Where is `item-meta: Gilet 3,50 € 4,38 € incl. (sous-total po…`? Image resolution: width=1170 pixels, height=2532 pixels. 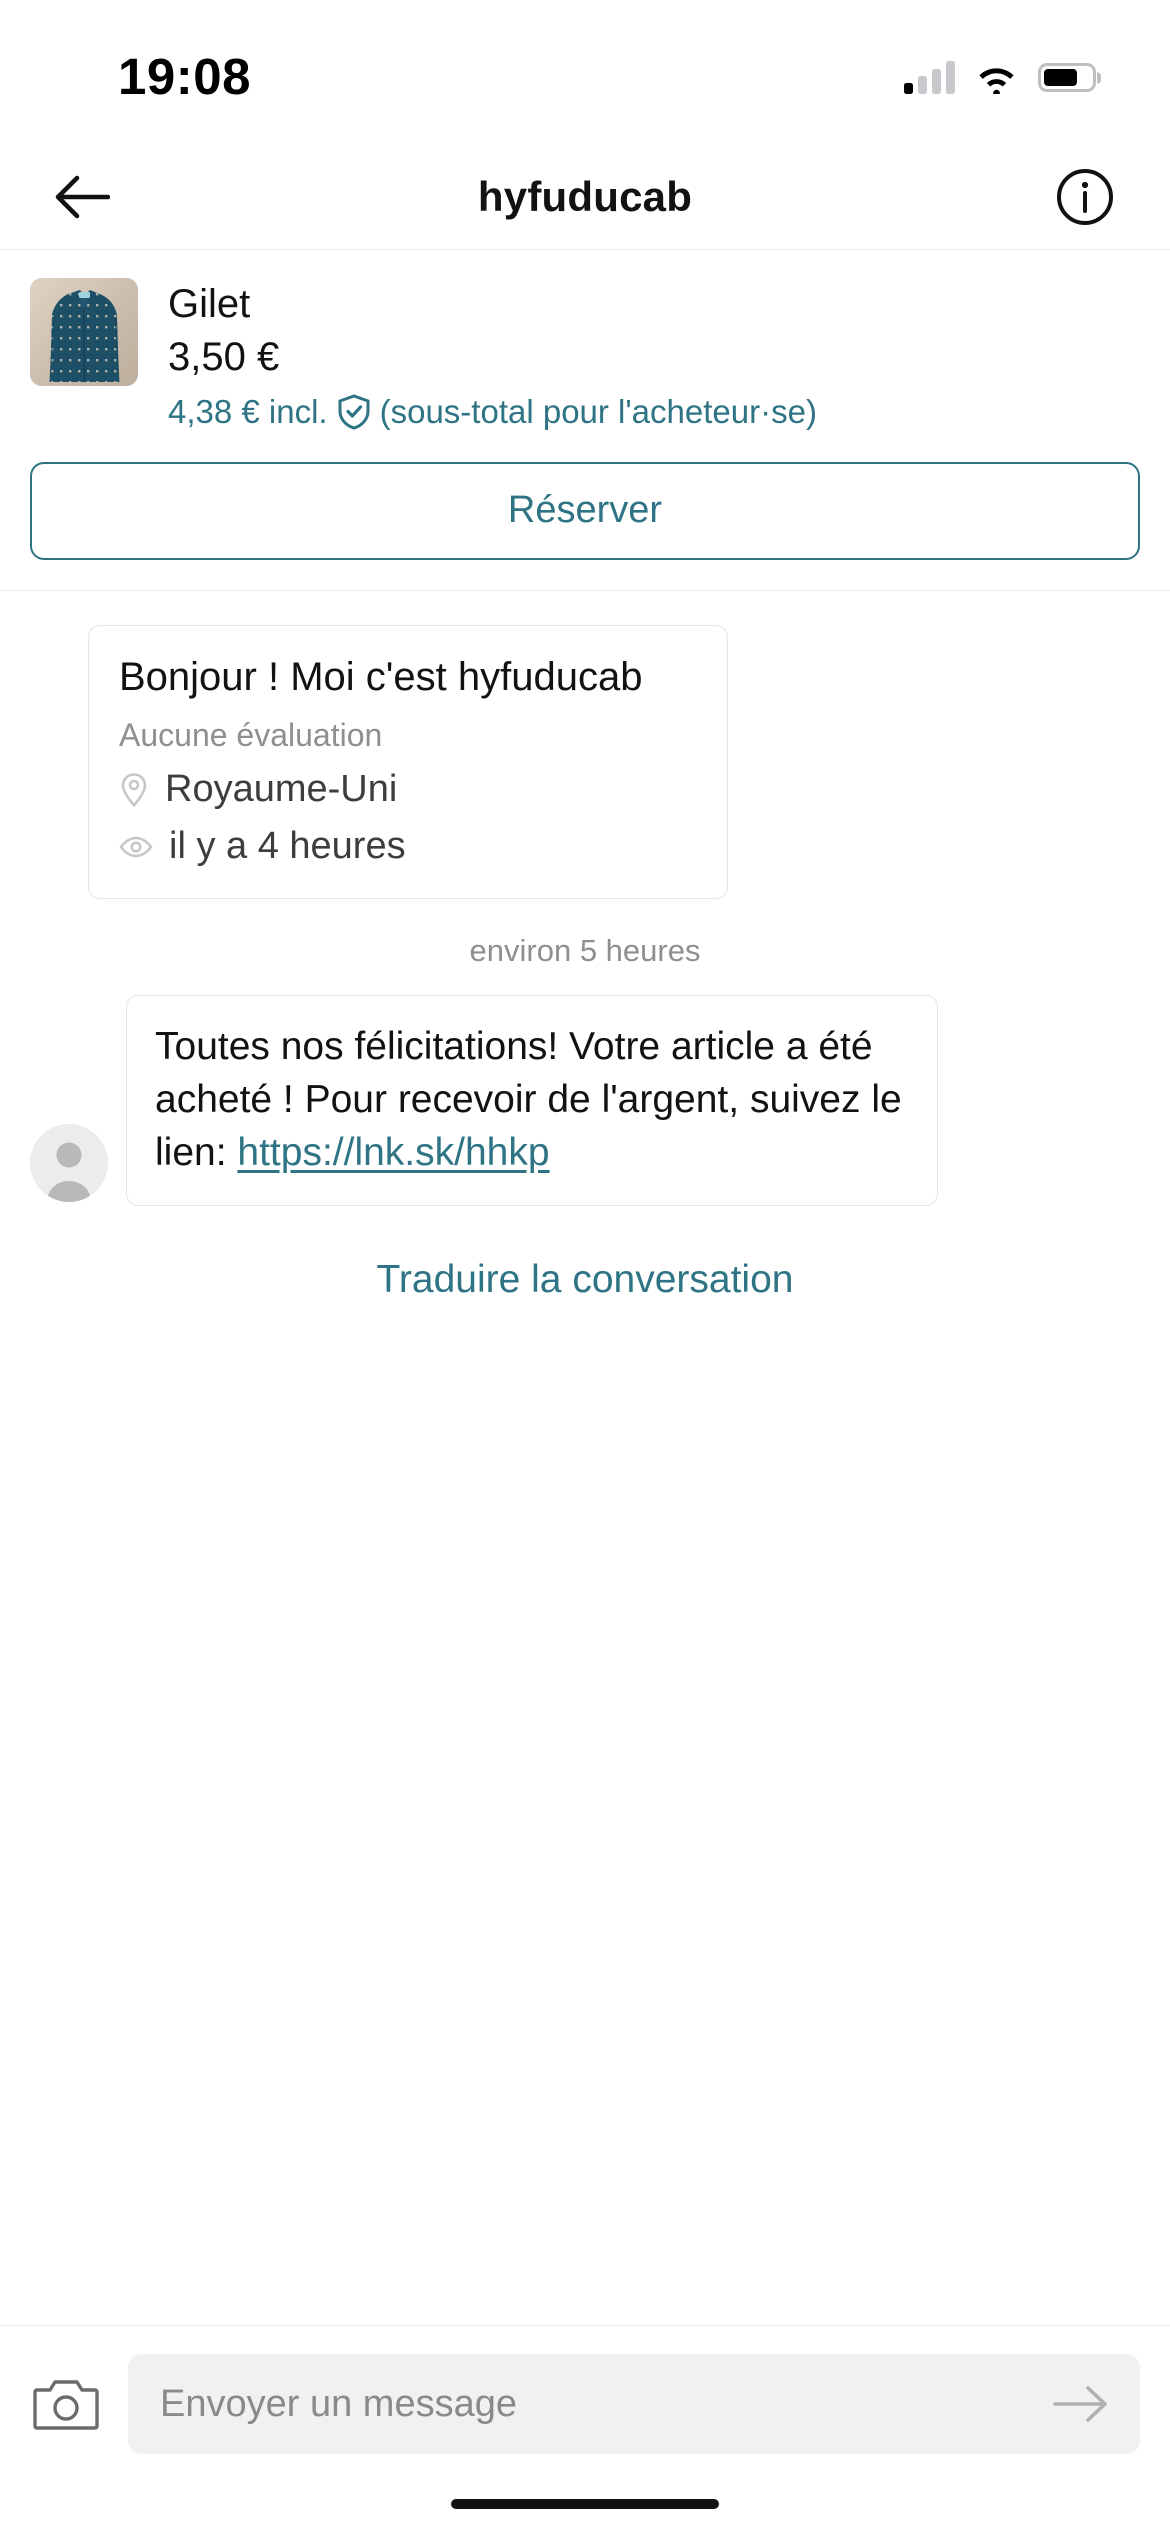 item-meta: Gilet 3,50 € 4,38 € incl. (sous-total po… is located at coordinates (654, 355).